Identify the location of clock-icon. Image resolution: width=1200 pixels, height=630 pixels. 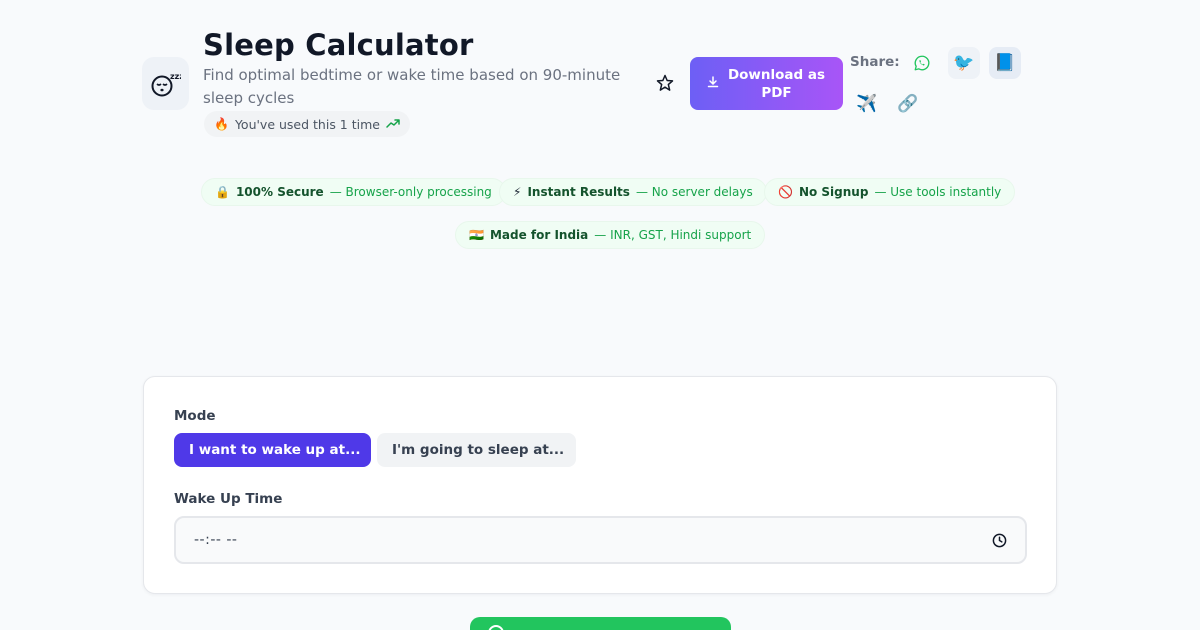
(999, 540).